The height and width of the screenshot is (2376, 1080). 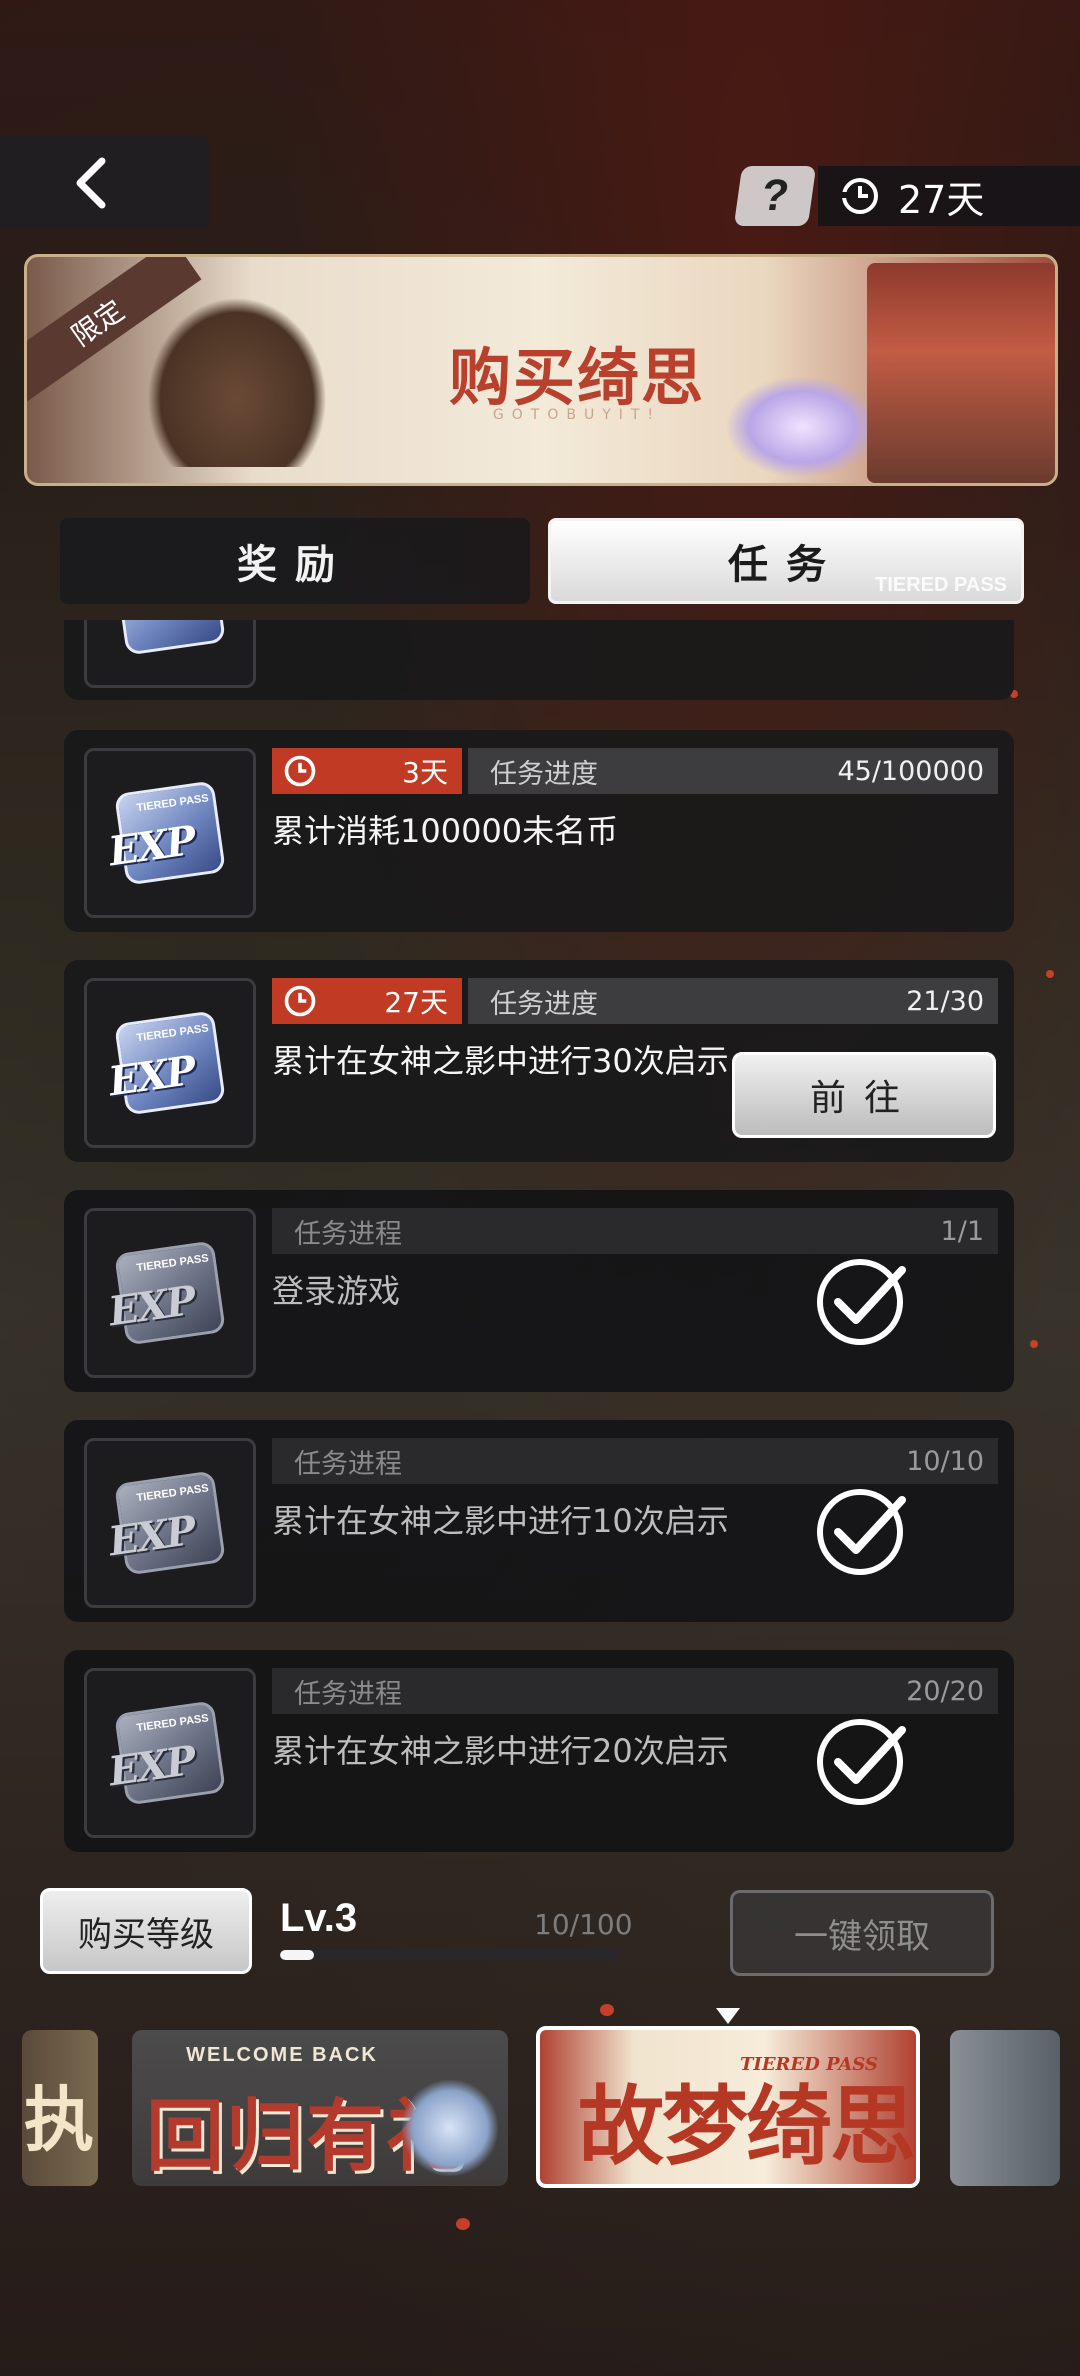 What do you see at coordinates (237, 382) in the screenshot?
I see `telephone-illustration` at bounding box center [237, 382].